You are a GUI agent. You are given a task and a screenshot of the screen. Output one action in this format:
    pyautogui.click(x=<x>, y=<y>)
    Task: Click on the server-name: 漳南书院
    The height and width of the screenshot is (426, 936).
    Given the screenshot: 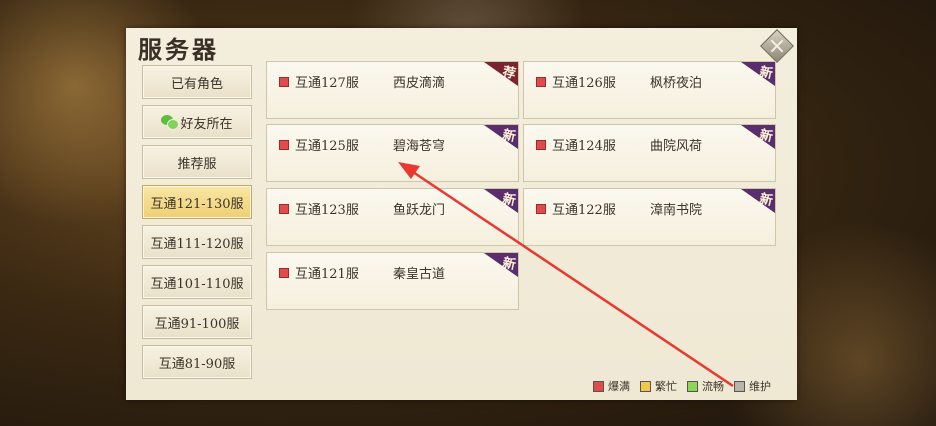 What is the action you would take?
    pyautogui.click(x=676, y=210)
    